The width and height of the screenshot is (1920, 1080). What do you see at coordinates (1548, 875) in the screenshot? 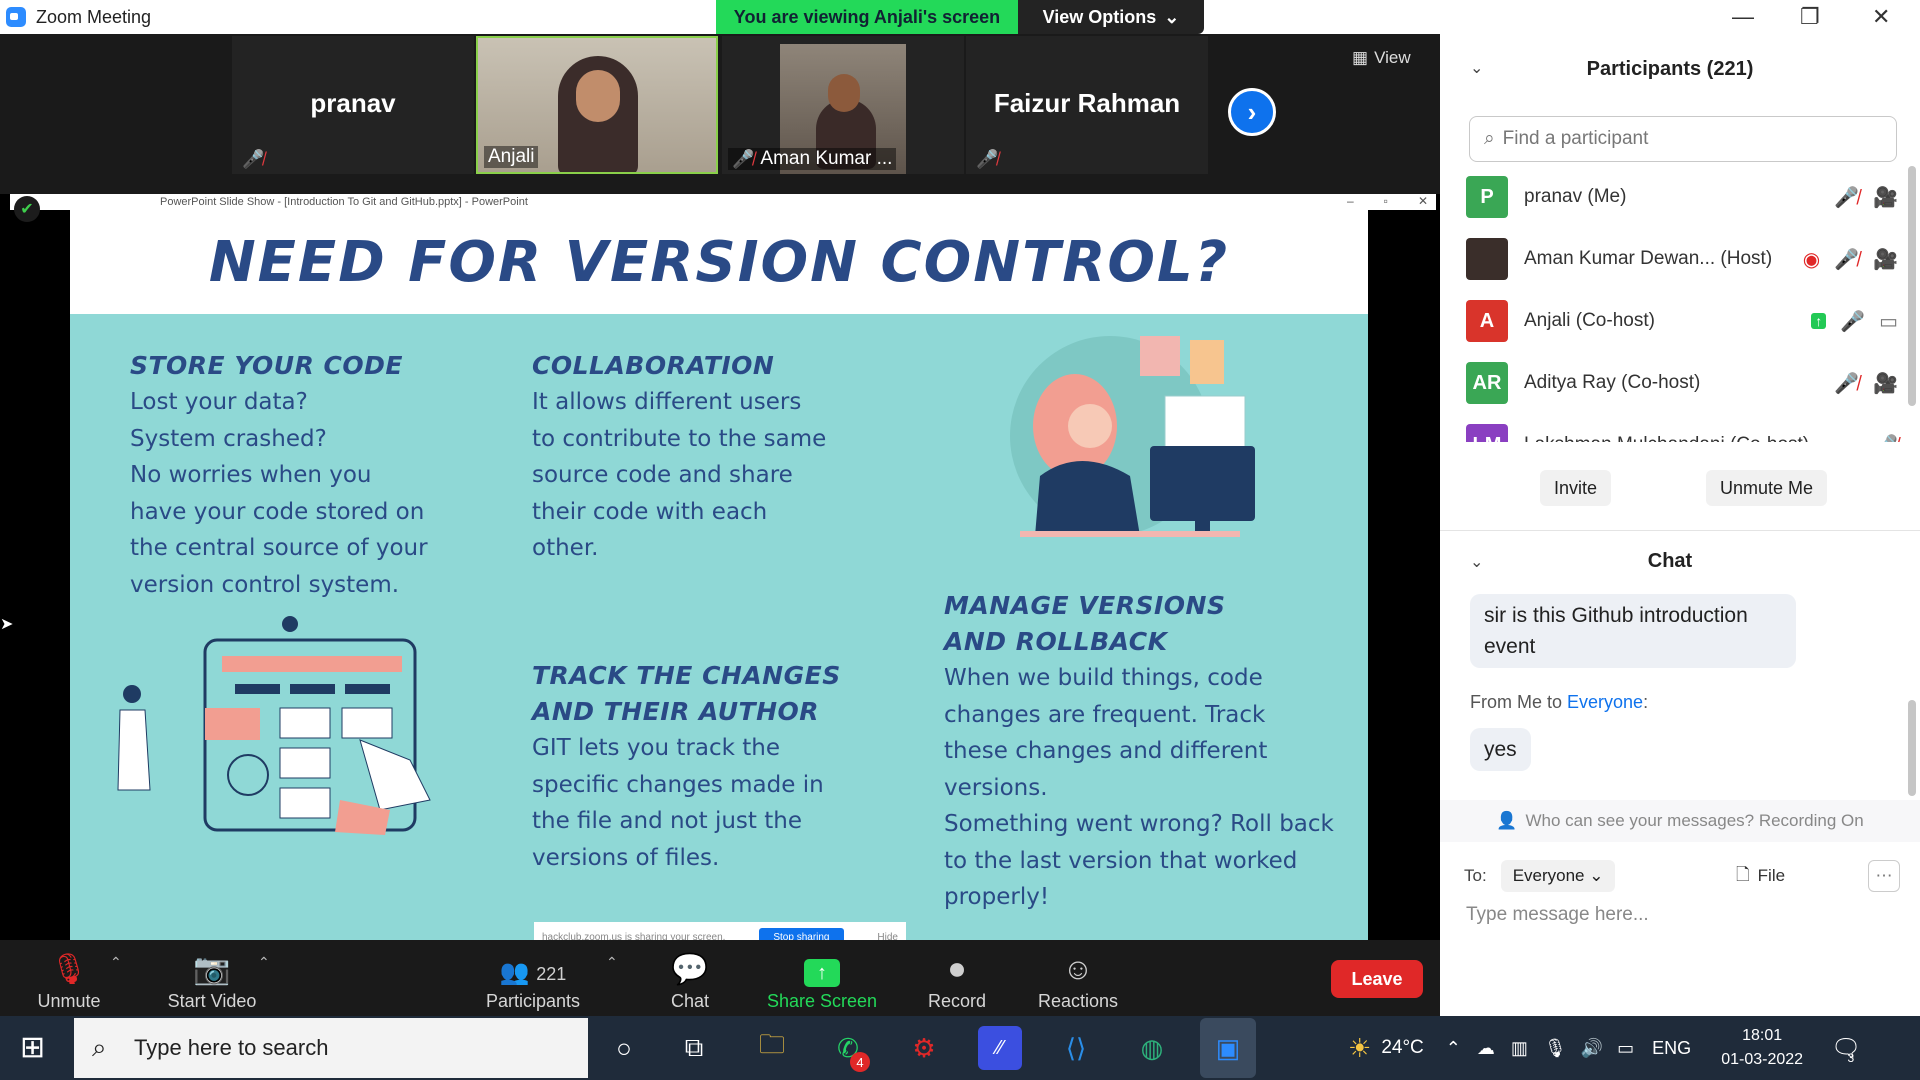
I see `recipient-value: Everyone` at bounding box center [1548, 875].